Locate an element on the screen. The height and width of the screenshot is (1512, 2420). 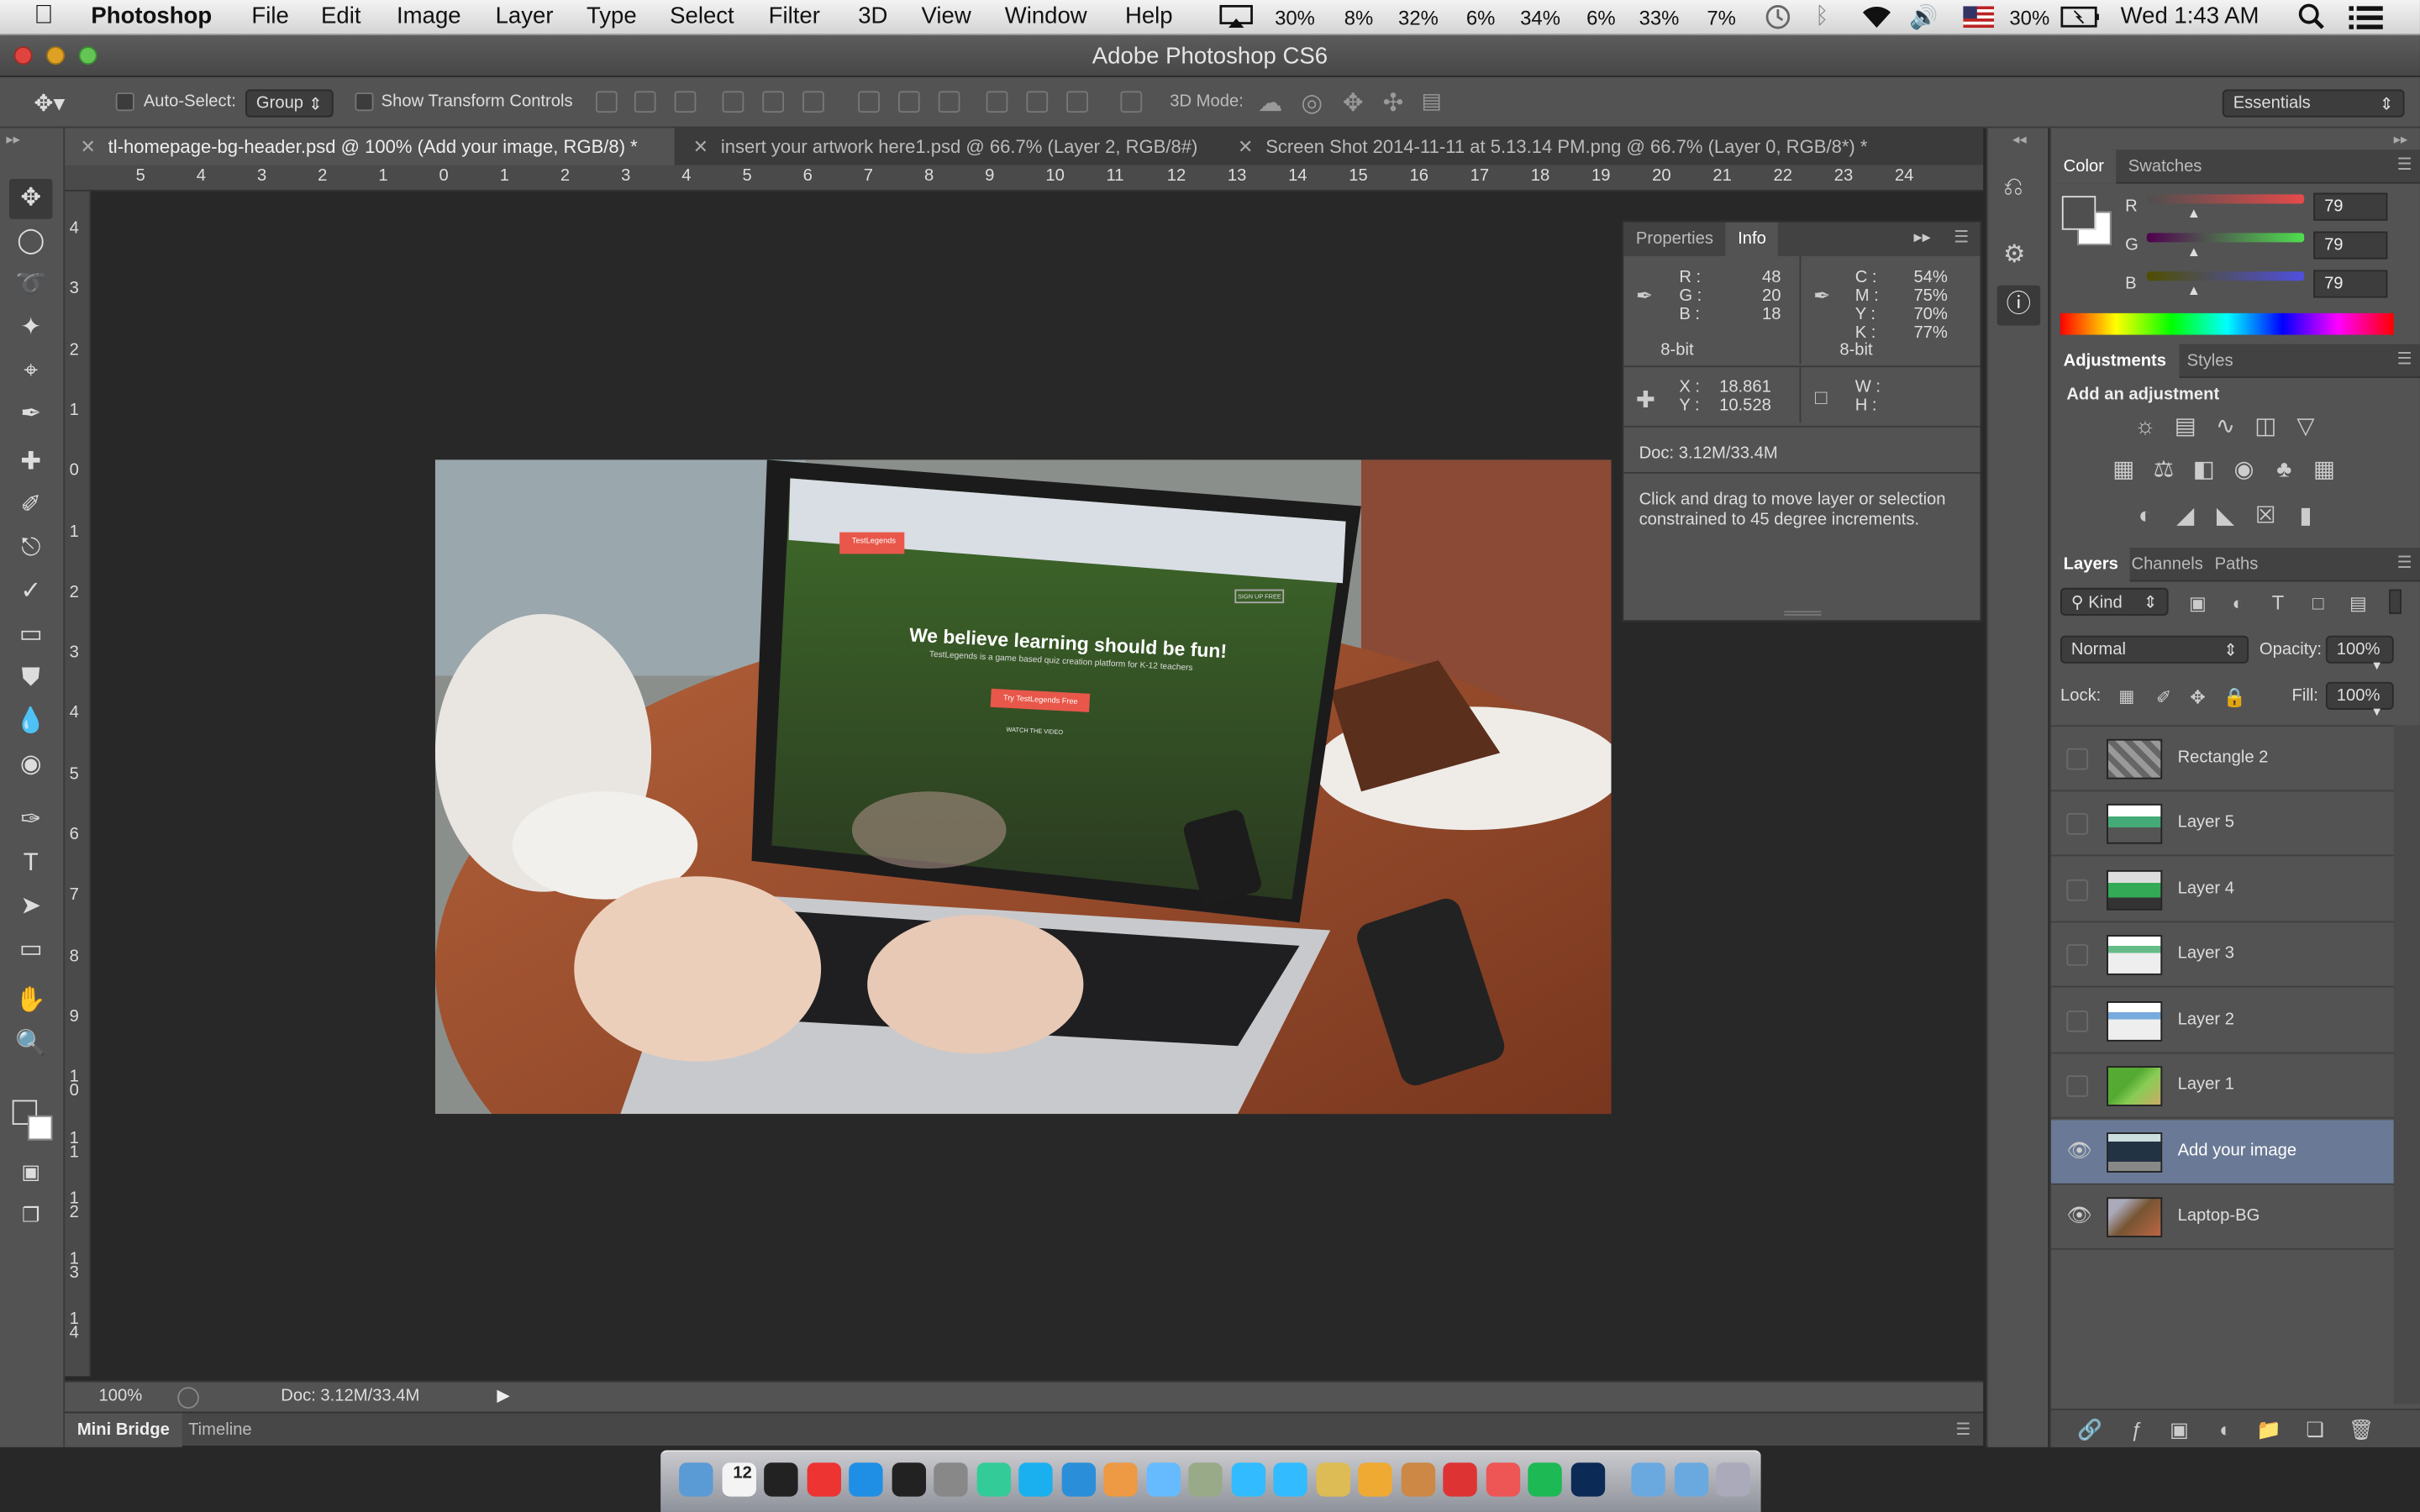
3d-rotate-icon: ☁ is located at coordinates (1270, 103).